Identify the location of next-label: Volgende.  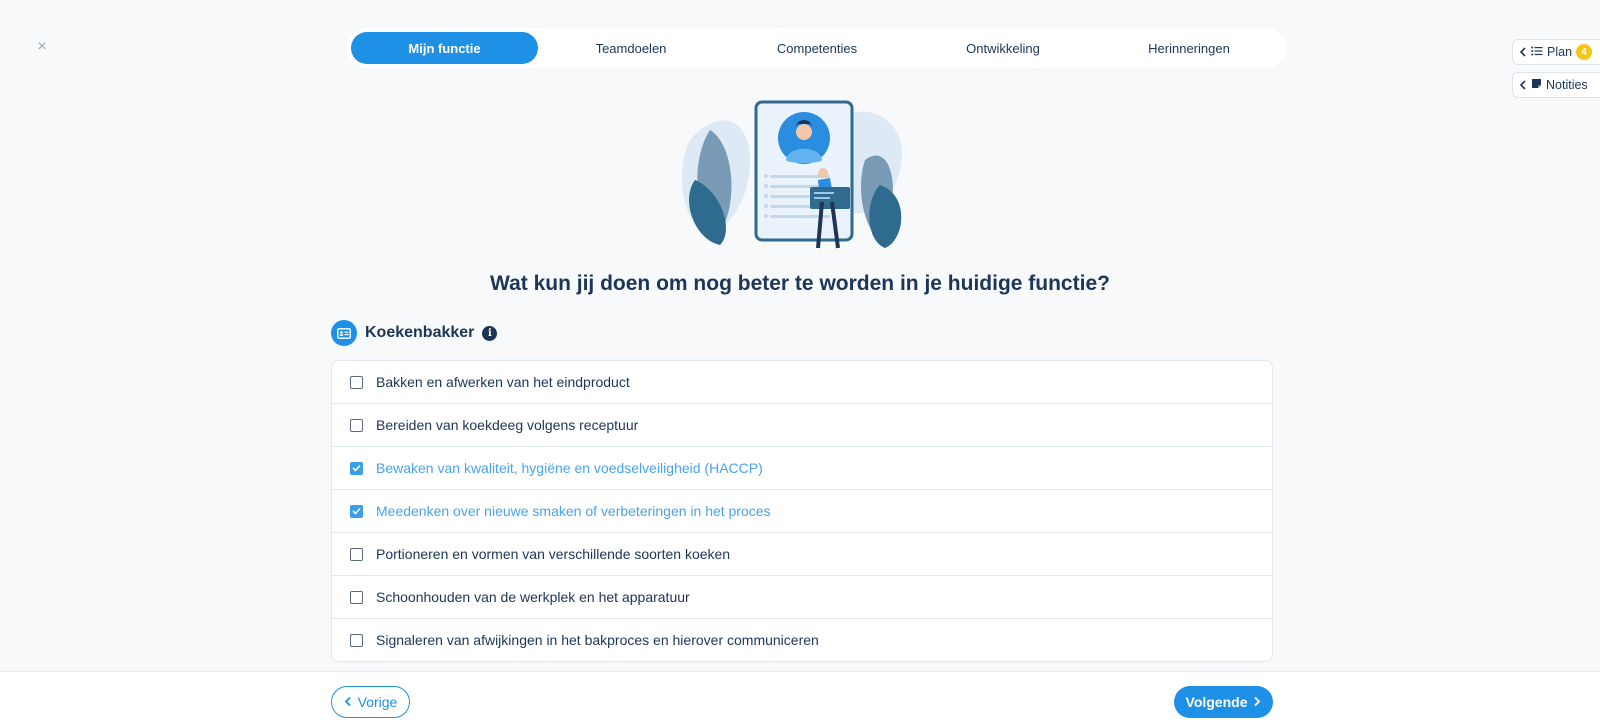
(1216, 702).